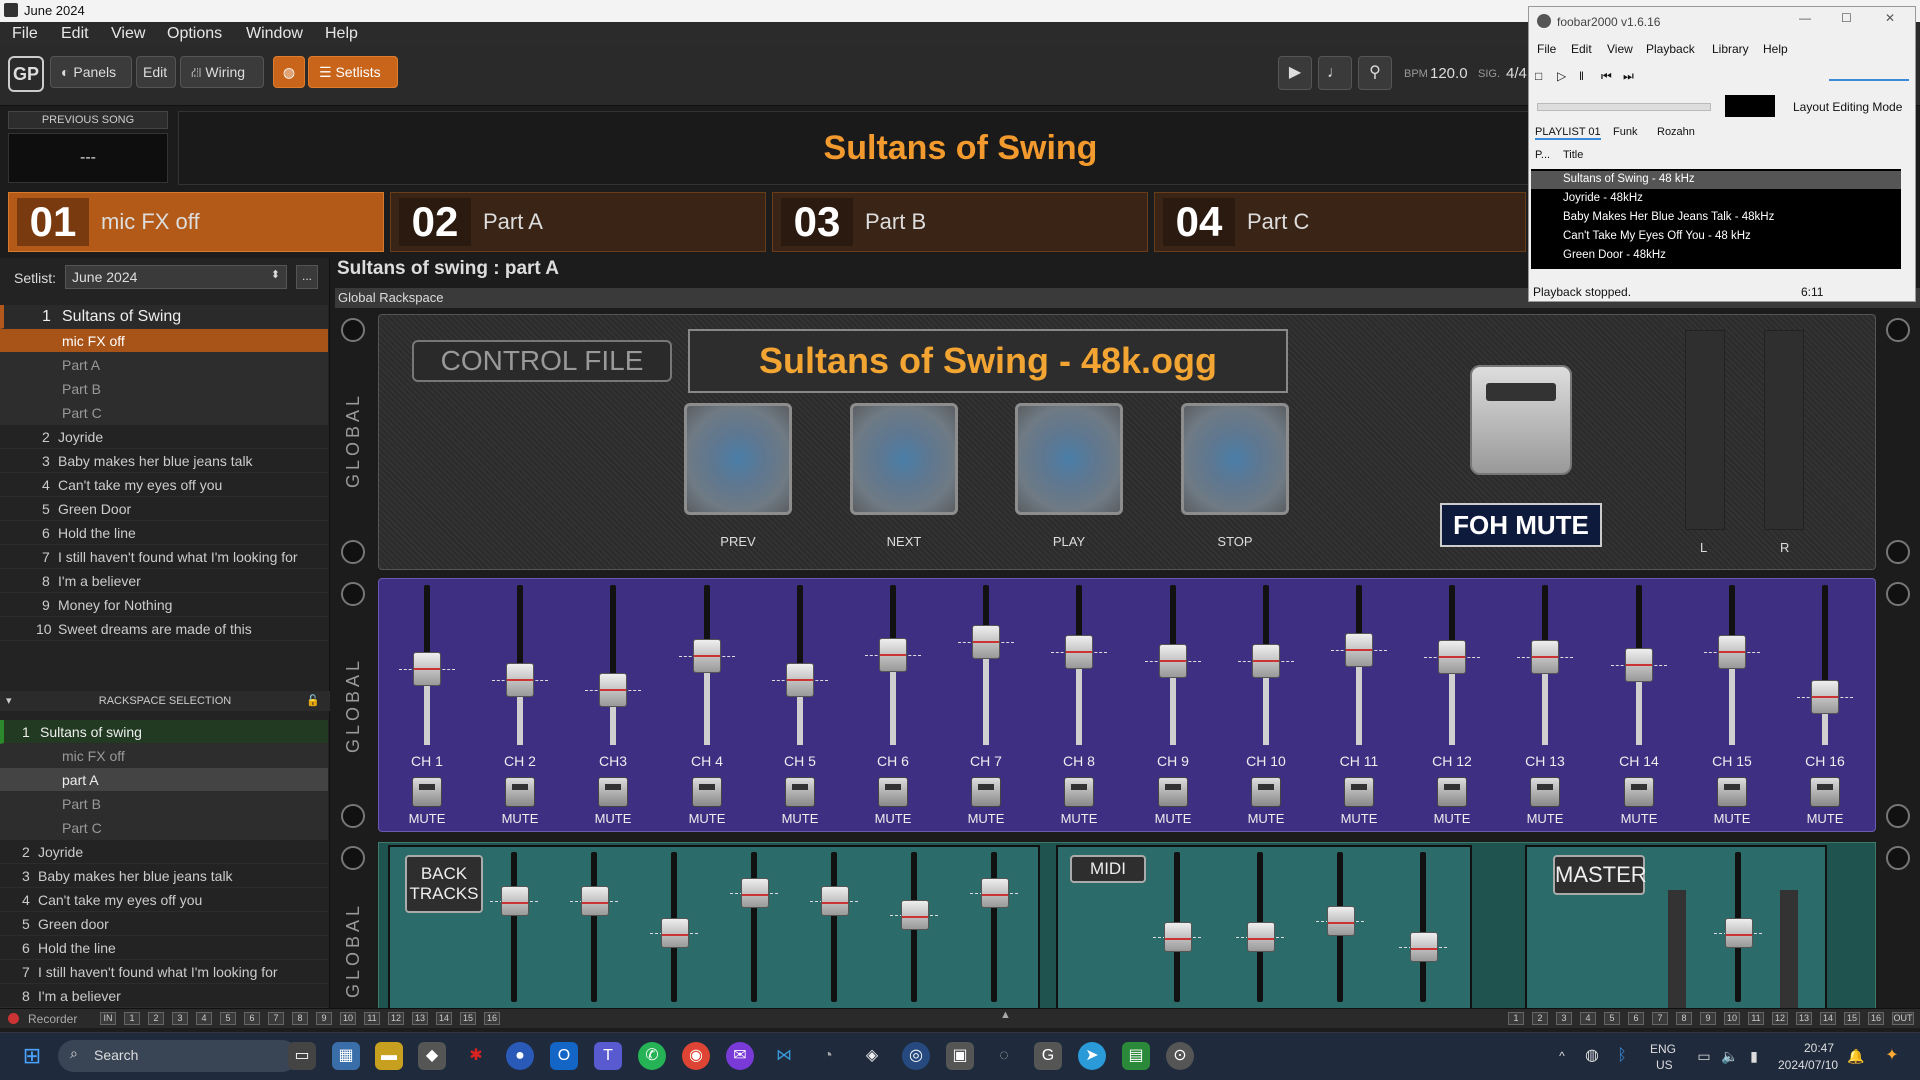  I want to click on foobar-menu-edit: Edit, so click(1581, 49).